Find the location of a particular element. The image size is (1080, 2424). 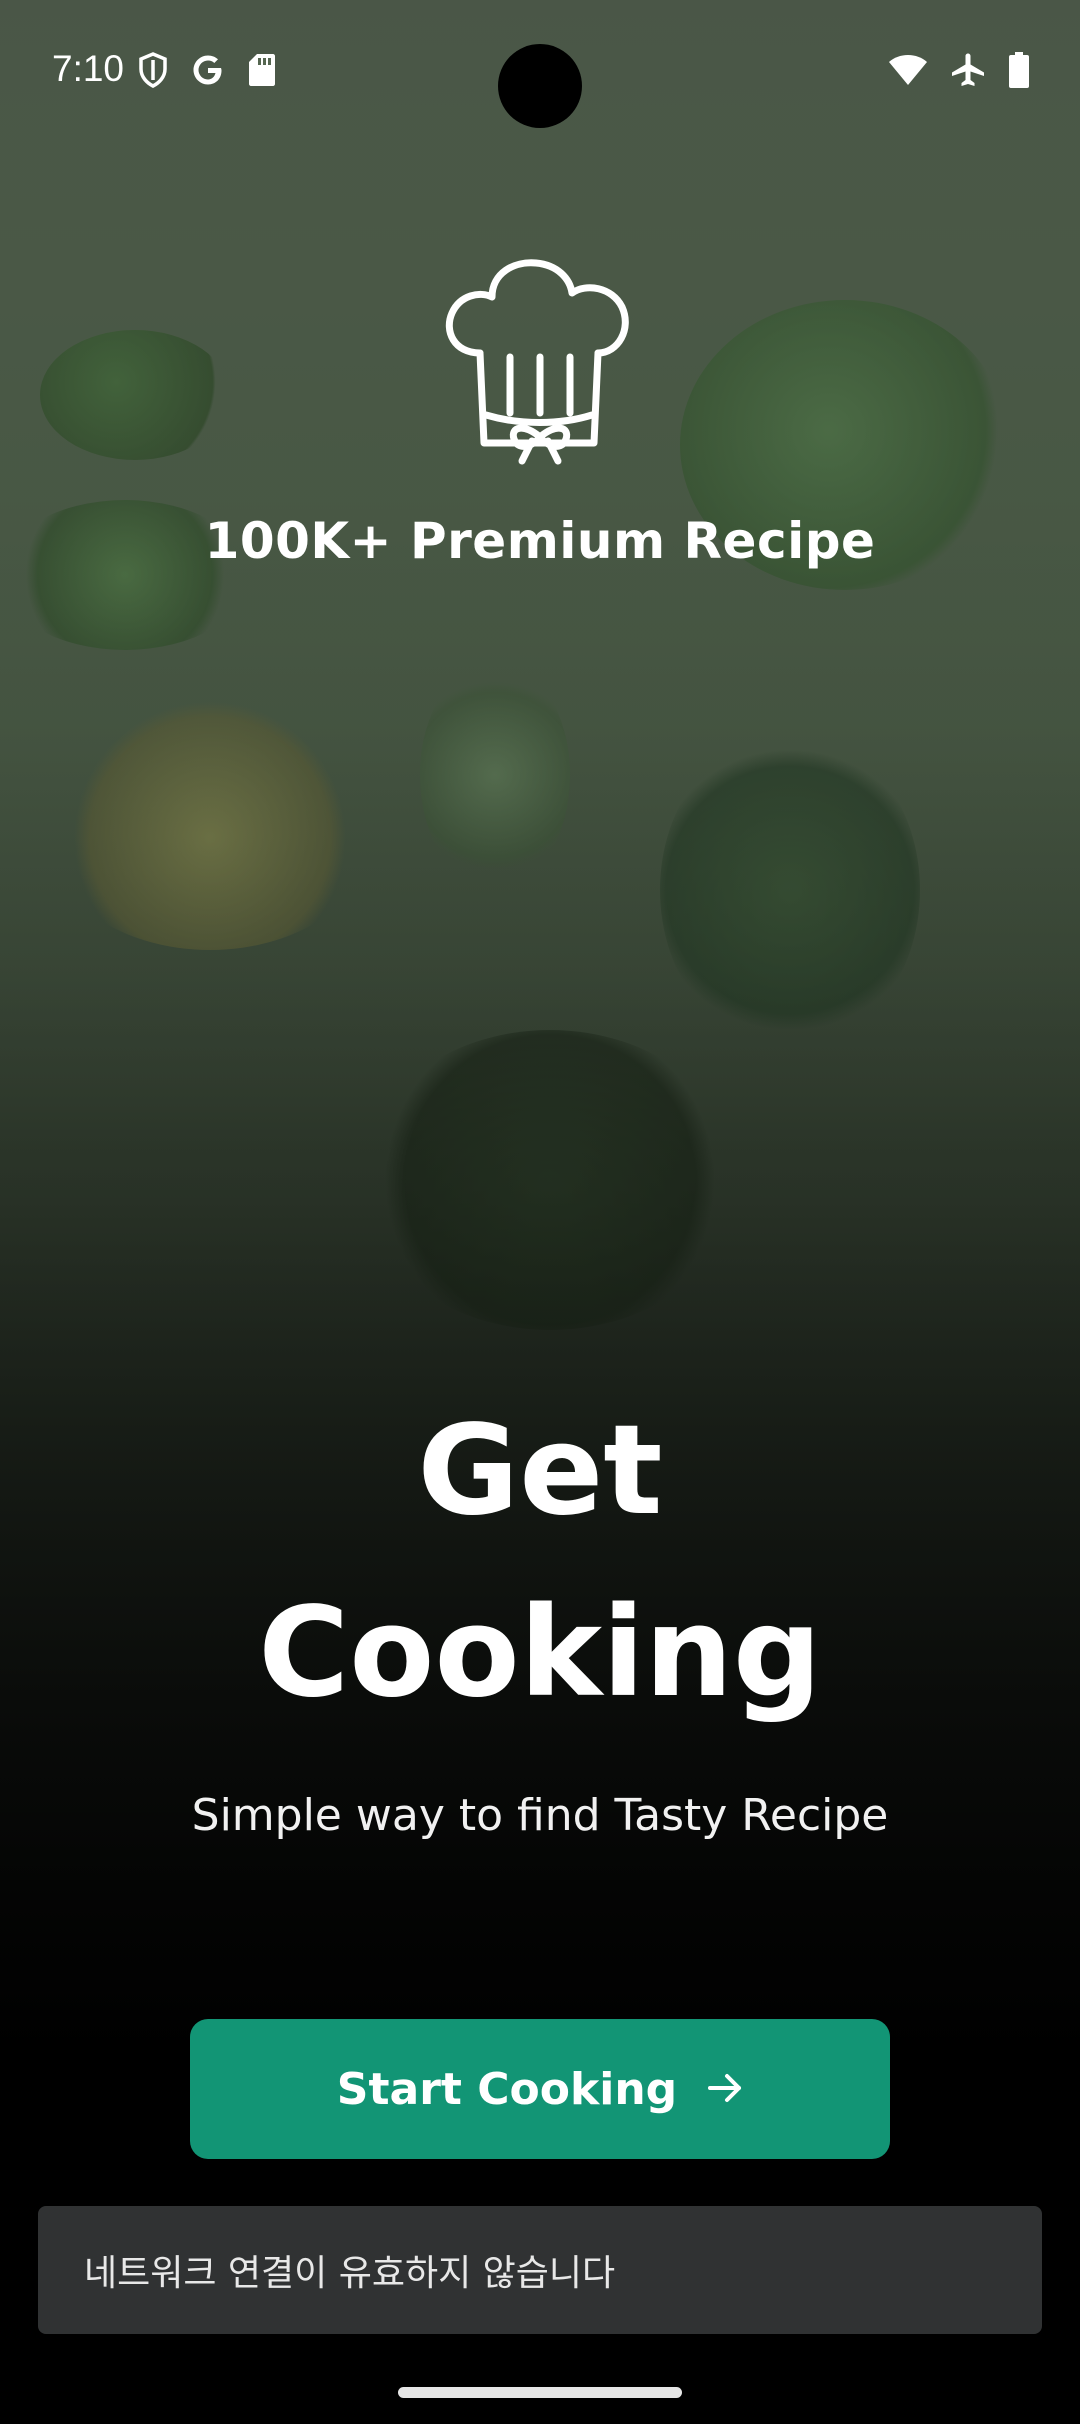

background-cucumber is located at coordinates (495, 775).